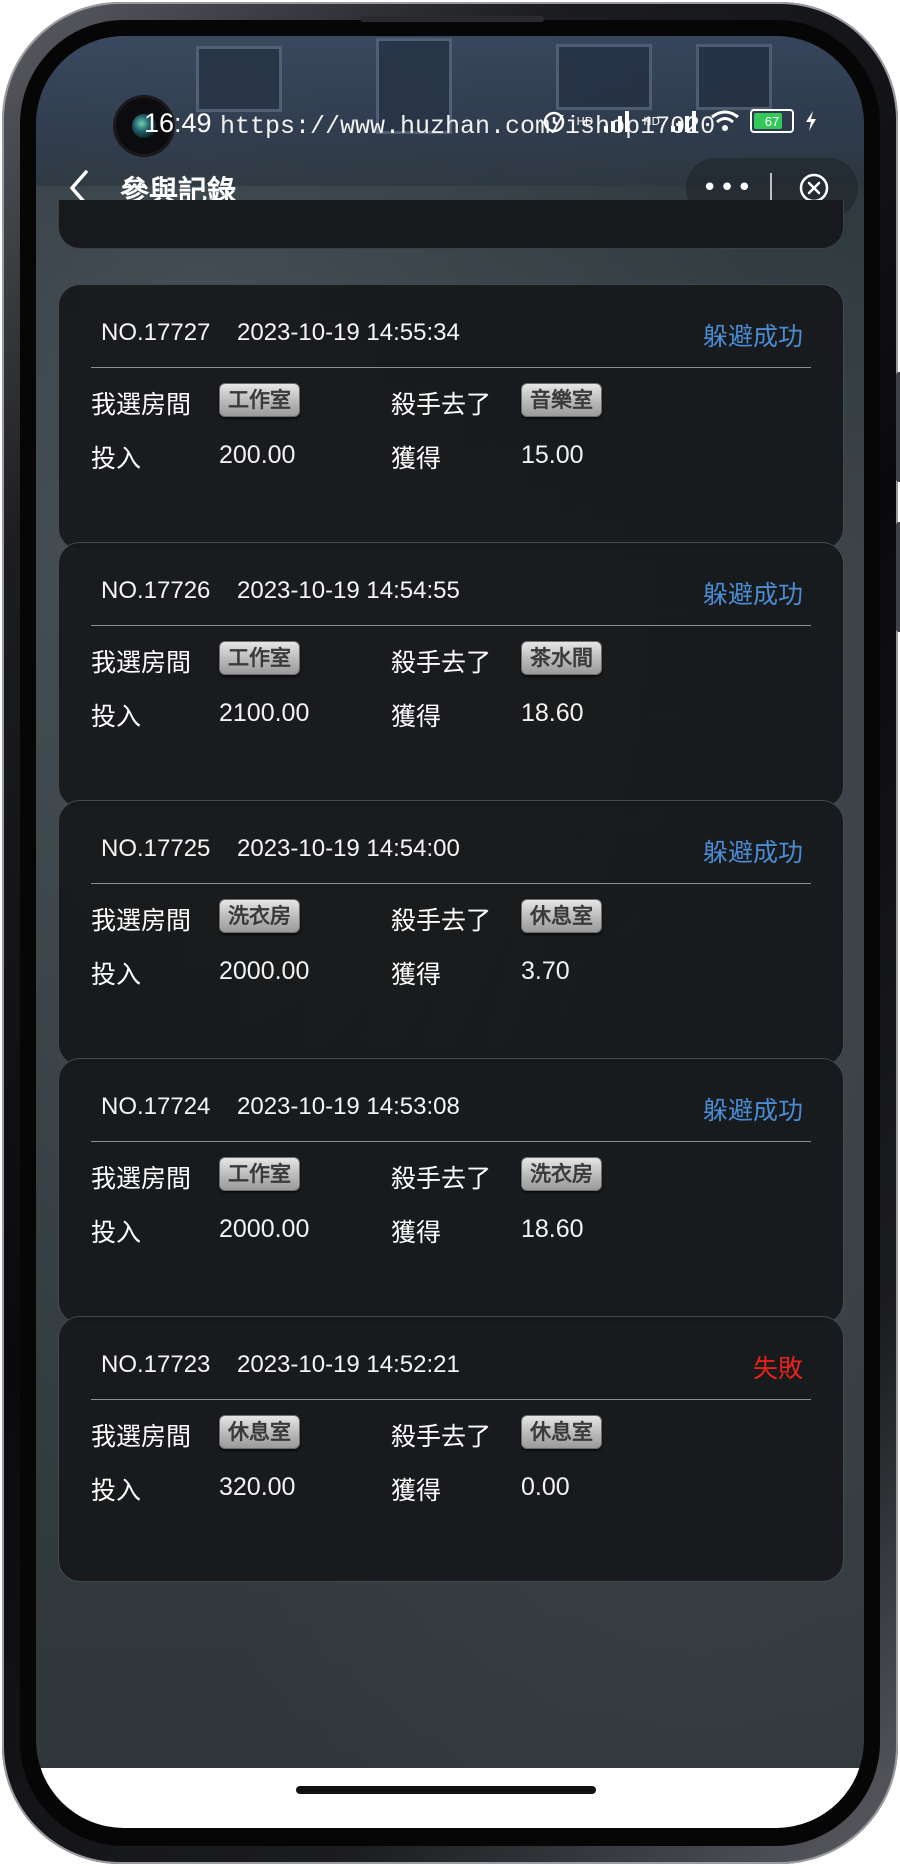  I want to click on volume-button, so click(898, 427).